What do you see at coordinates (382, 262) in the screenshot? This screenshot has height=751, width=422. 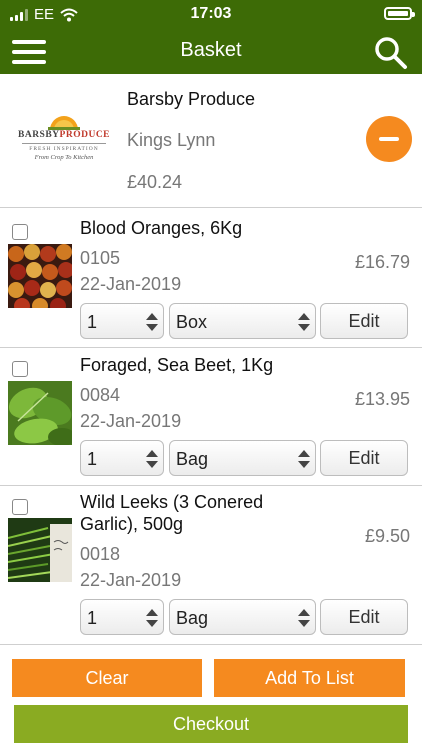 I see `item-price: £16.79` at bounding box center [382, 262].